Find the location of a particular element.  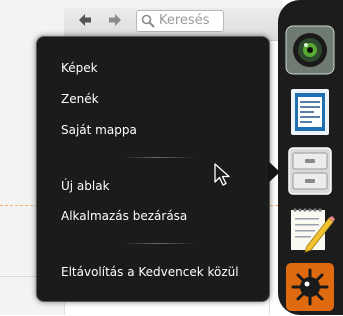

text-editor-app-icon is located at coordinates (313, 230).